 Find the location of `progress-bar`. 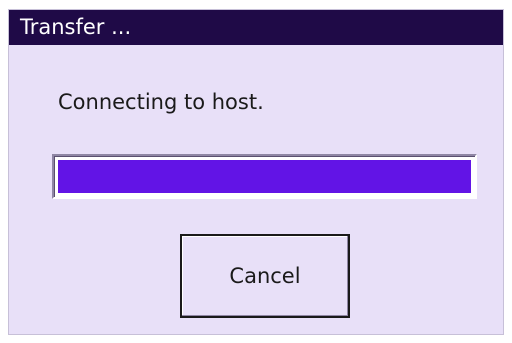

progress-bar is located at coordinates (264, 176).